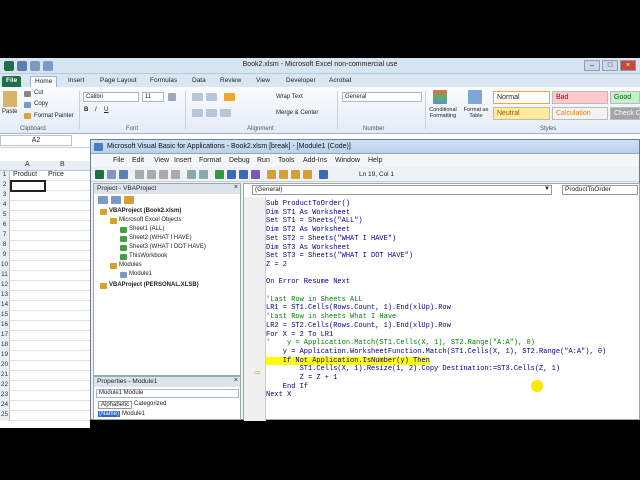 This screenshot has height=480, width=640. Describe the element at coordinates (610, 65) in the screenshot. I see `maximize-icon: □` at that location.